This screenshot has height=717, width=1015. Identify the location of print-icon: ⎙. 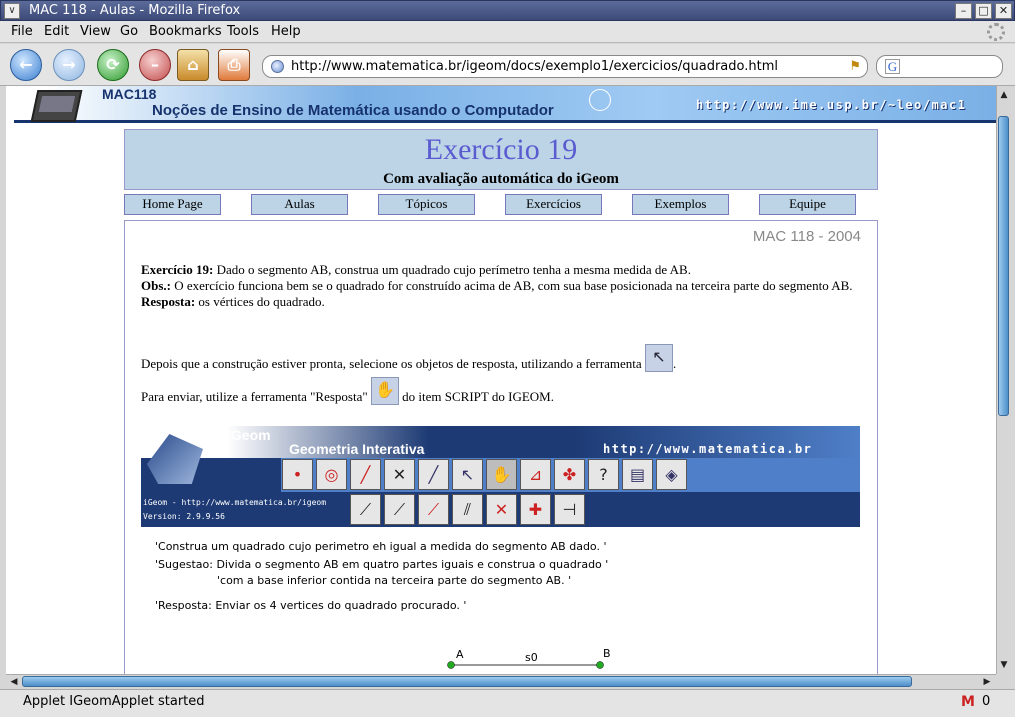
(234, 65).